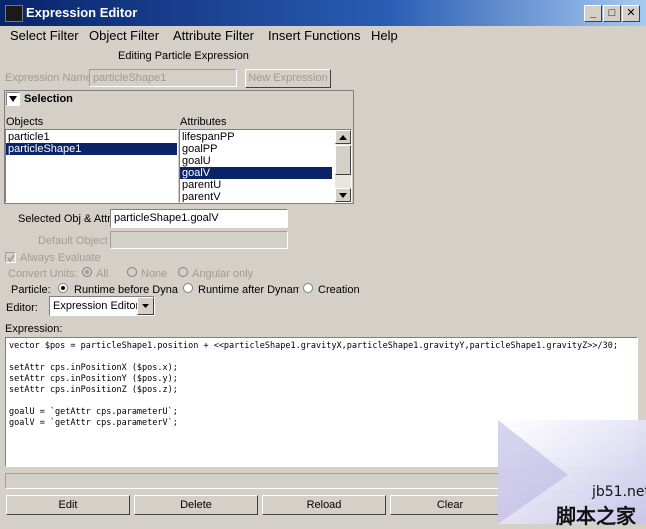 This screenshot has width=646, height=529. What do you see at coordinates (384, 35) in the screenshot?
I see `menu-help: Help` at bounding box center [384, 35].